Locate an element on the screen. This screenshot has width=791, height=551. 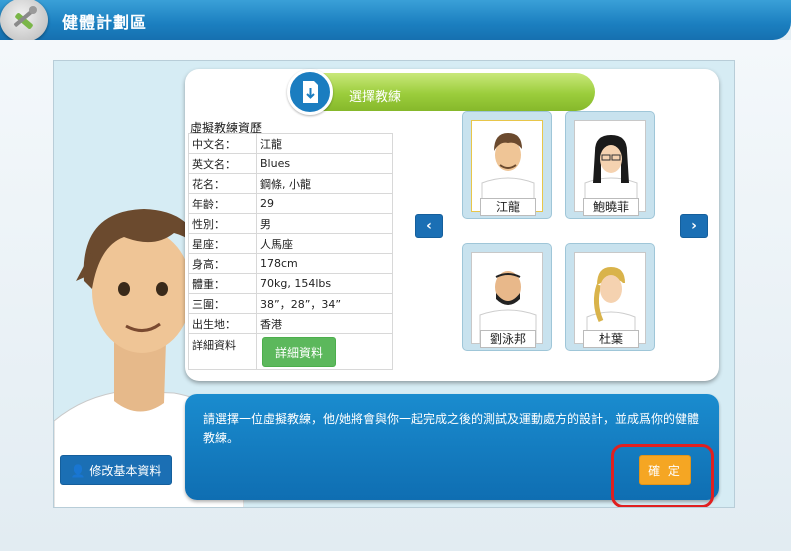
prev-coach-button: ‹ is located at coordinates (429, 226).